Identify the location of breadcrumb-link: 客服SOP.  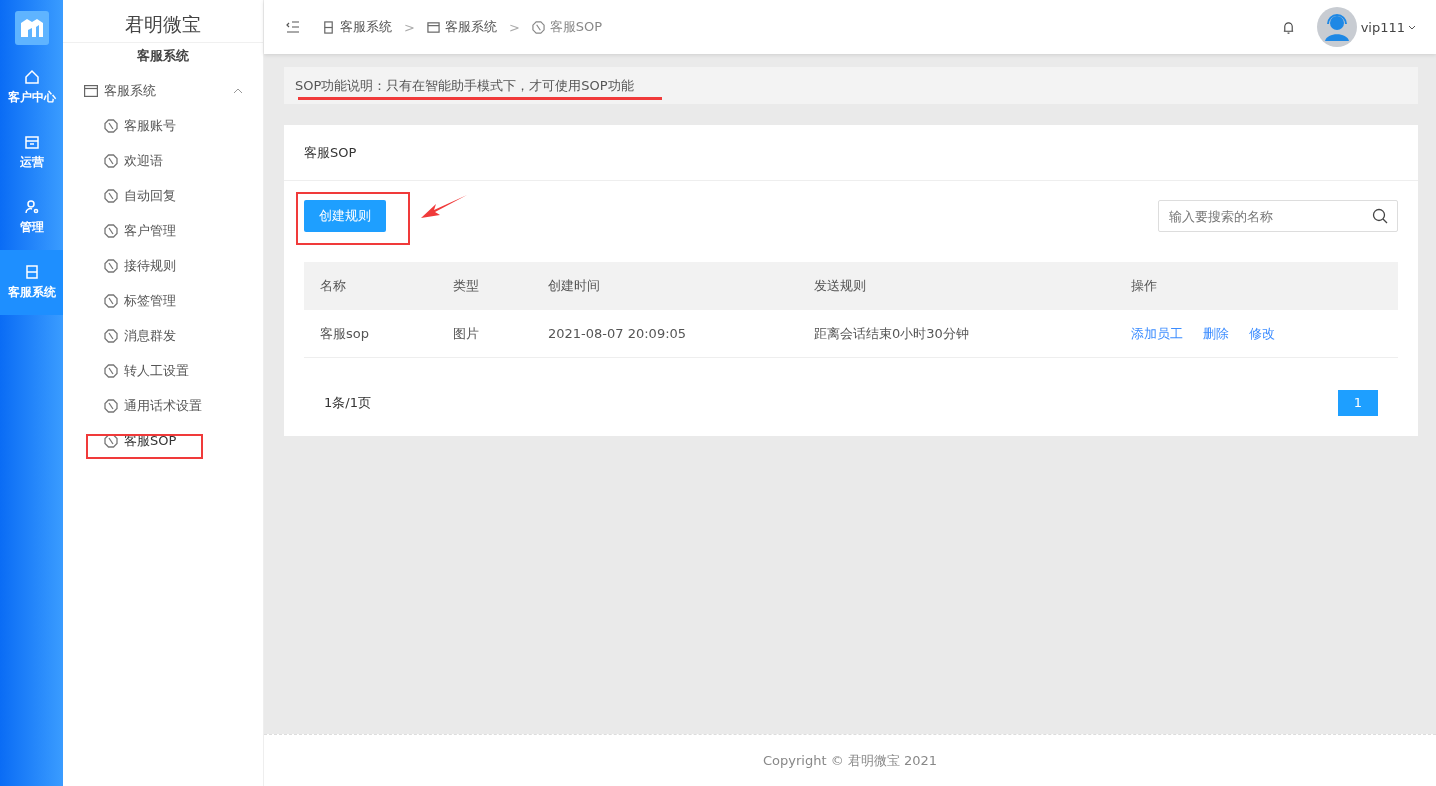
(576, 27).